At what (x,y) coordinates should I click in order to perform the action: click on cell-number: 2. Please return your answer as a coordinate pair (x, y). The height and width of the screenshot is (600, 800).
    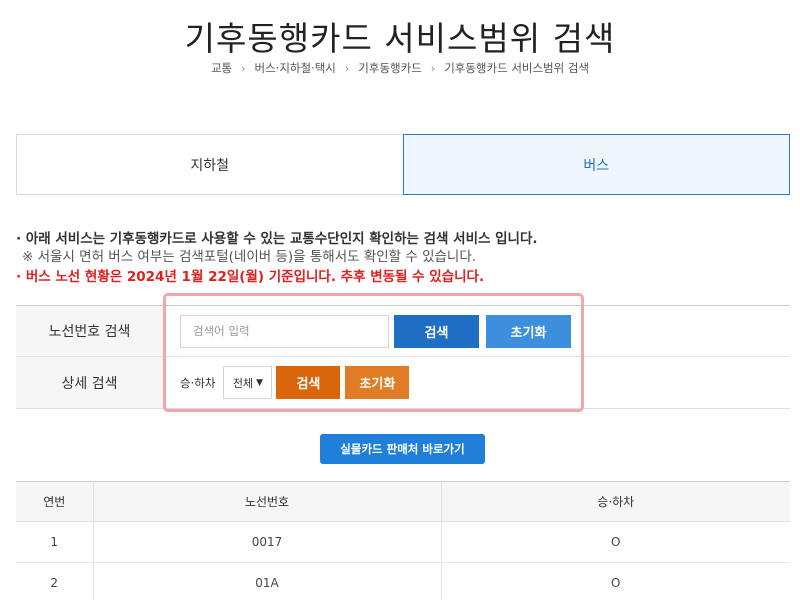
    Looking at the image, I should click on (55, 581).